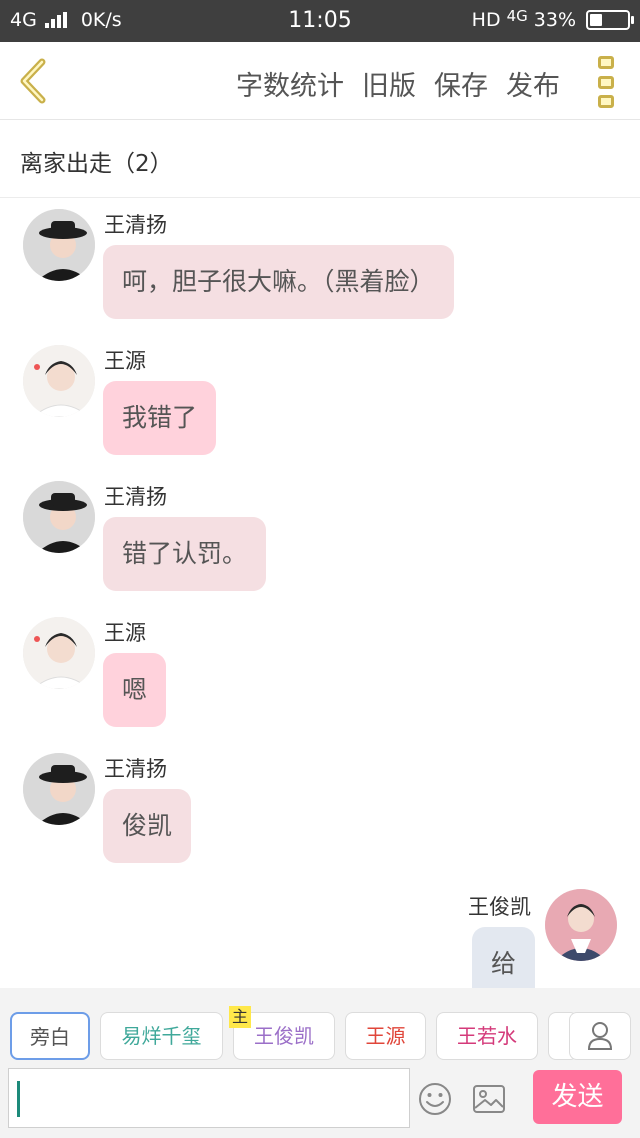  What do you see at coordinates (160, 418) in the screenshot?
I see `message-bubble: 我错了` at bounding box center [160, 418].